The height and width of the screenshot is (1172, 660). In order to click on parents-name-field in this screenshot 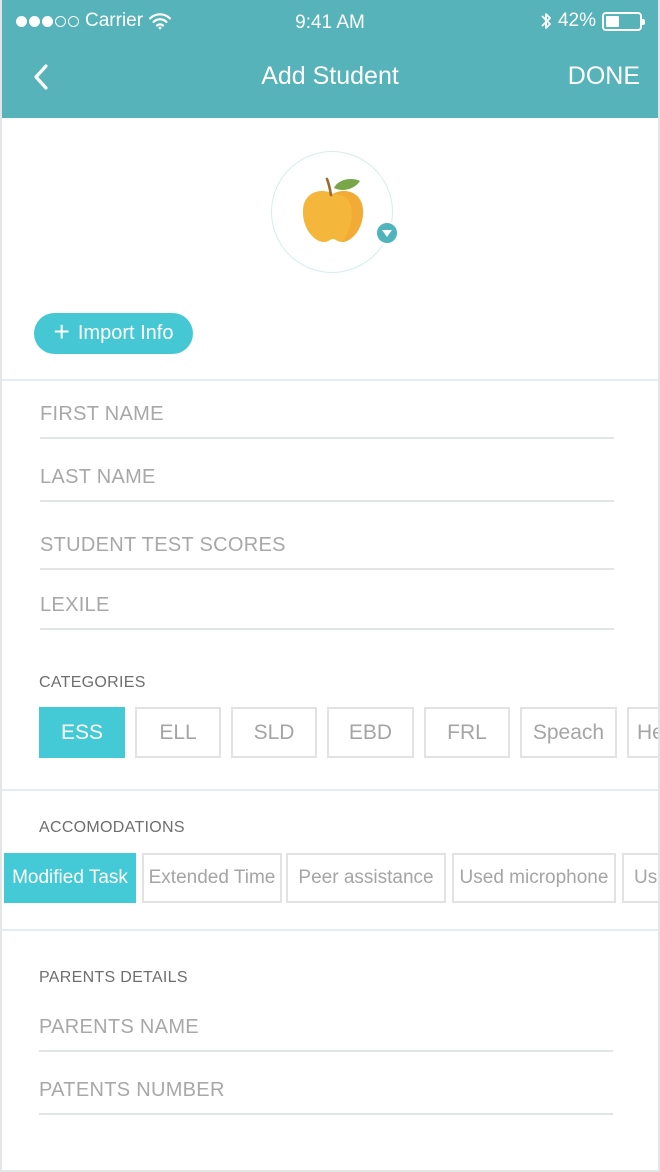, I will do `click(326, 1029)`.